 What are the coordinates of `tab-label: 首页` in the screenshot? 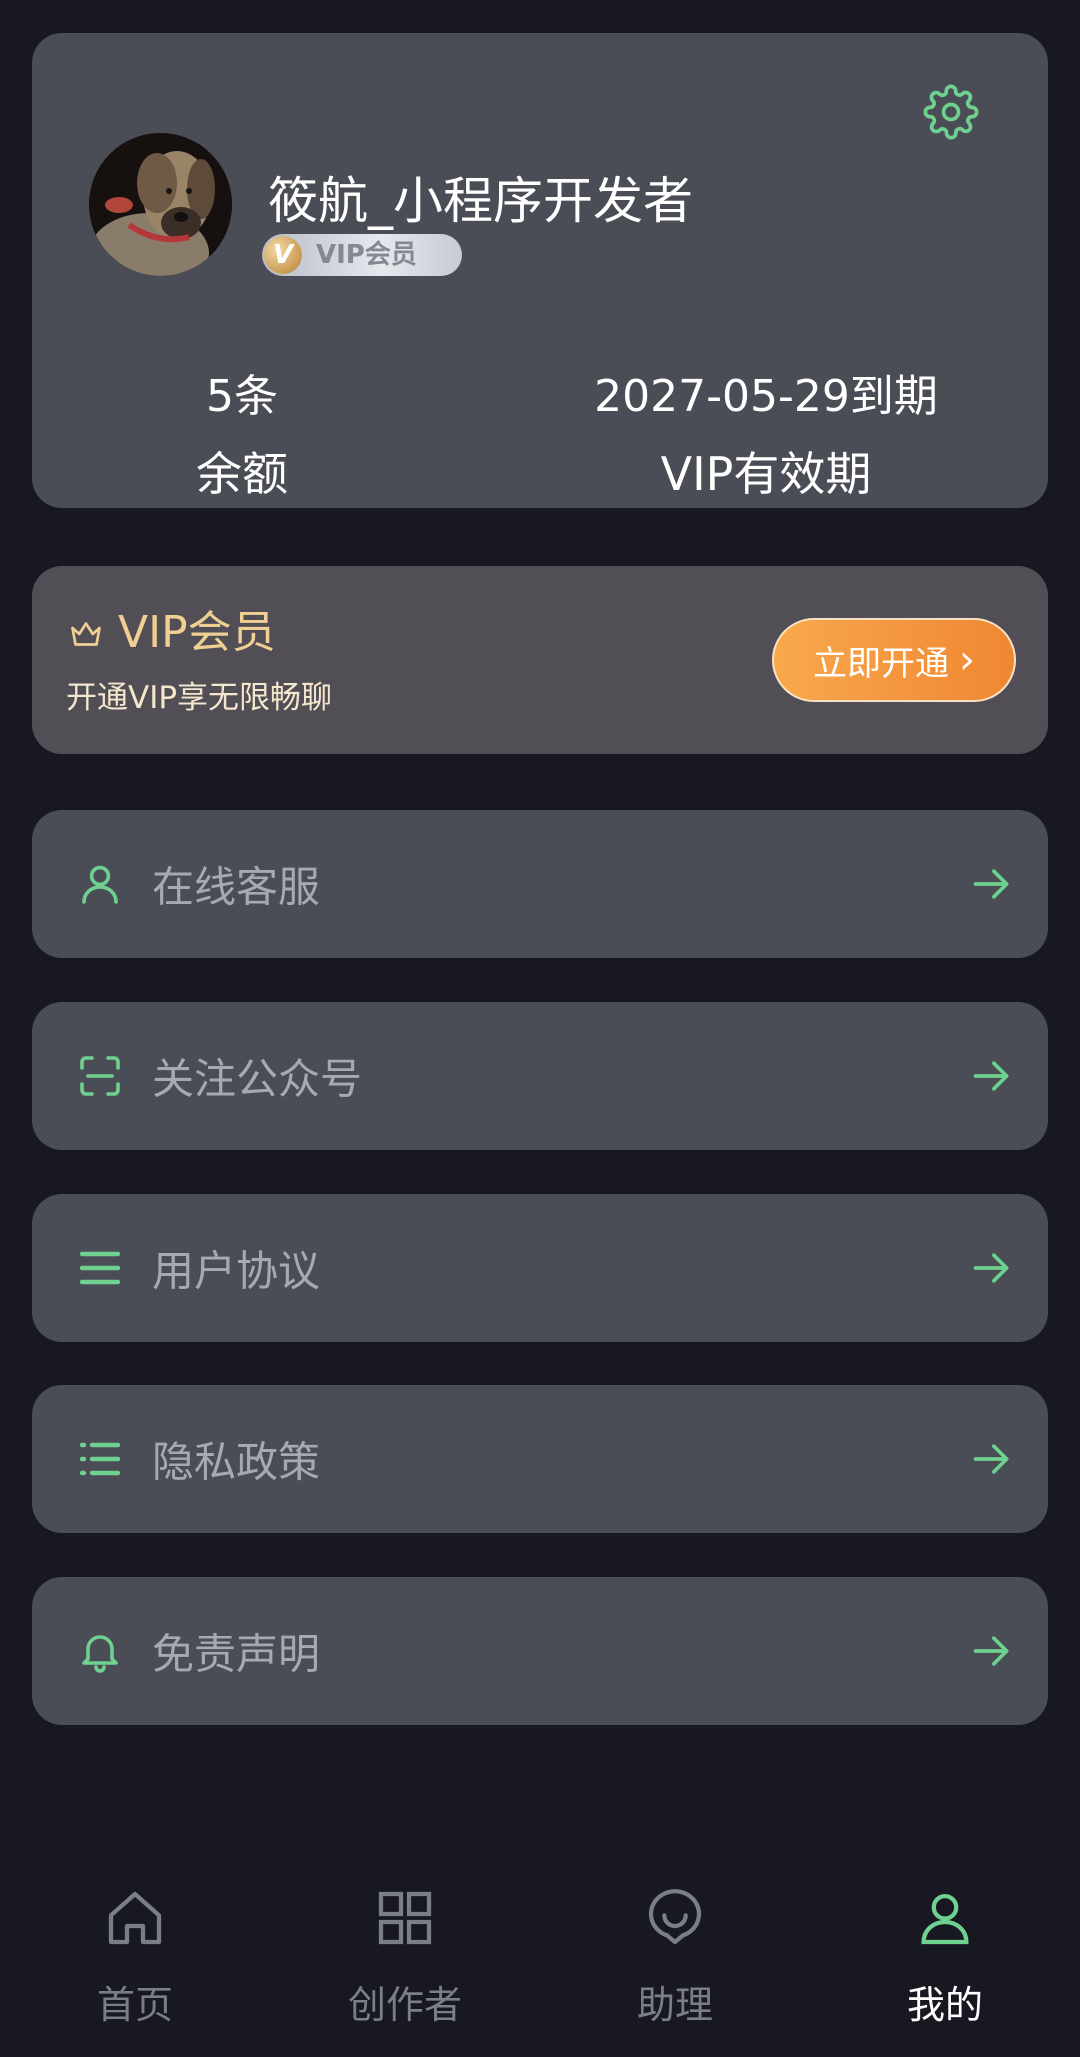 It's located at (134, 2005).